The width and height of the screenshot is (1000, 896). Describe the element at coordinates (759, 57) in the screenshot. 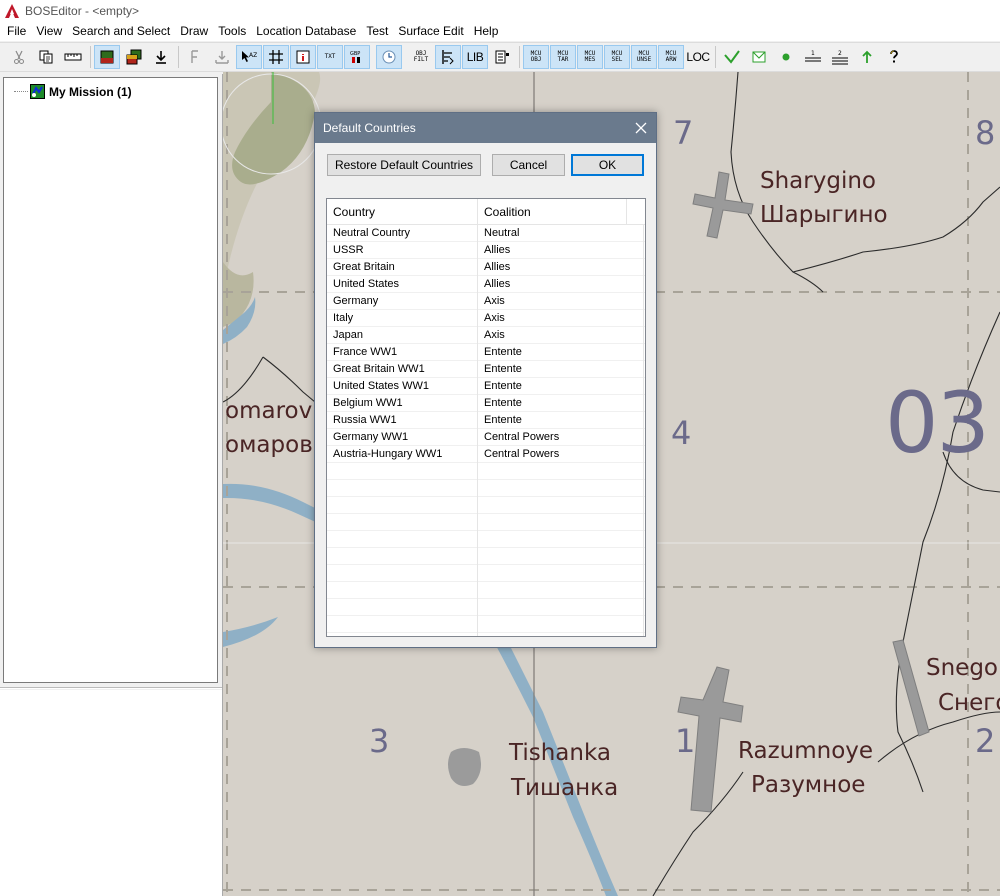

I see `message-button` at that location.